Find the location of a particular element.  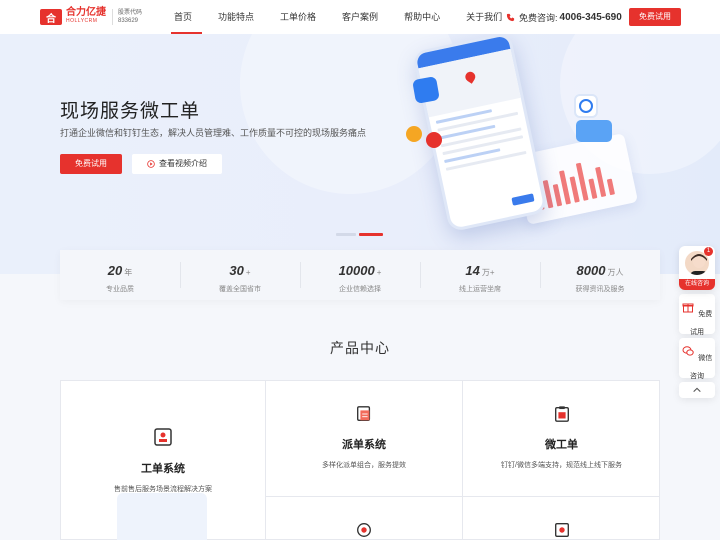

stat-item: 30 + 覆盖全国省市 is located at coordinates (240, 275).